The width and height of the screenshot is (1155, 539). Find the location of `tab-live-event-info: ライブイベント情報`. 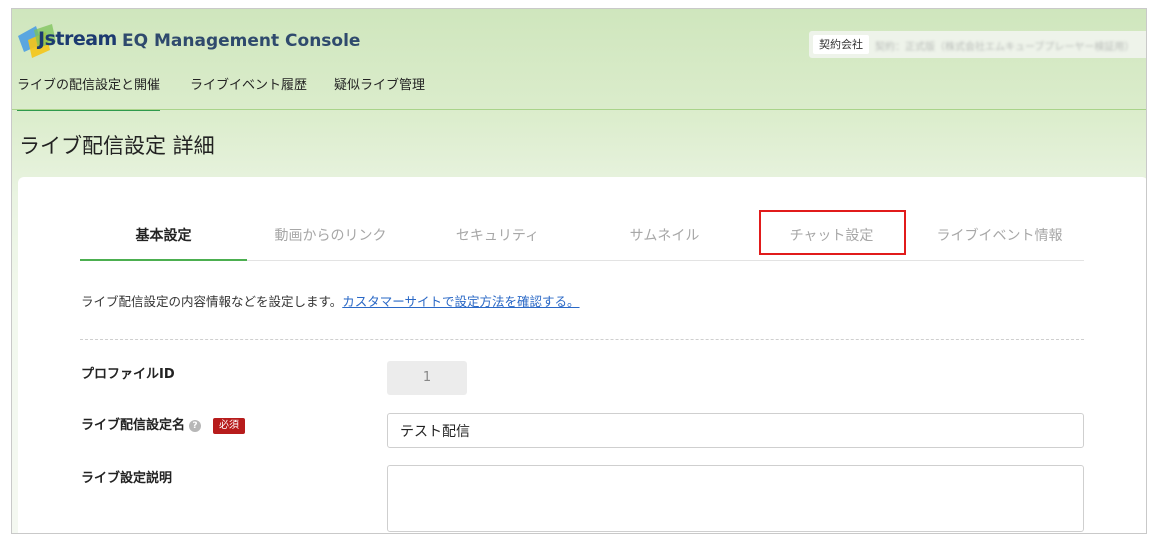

tab-live-event-info: ライブイベント情報 is located at coordinates (999, 234).